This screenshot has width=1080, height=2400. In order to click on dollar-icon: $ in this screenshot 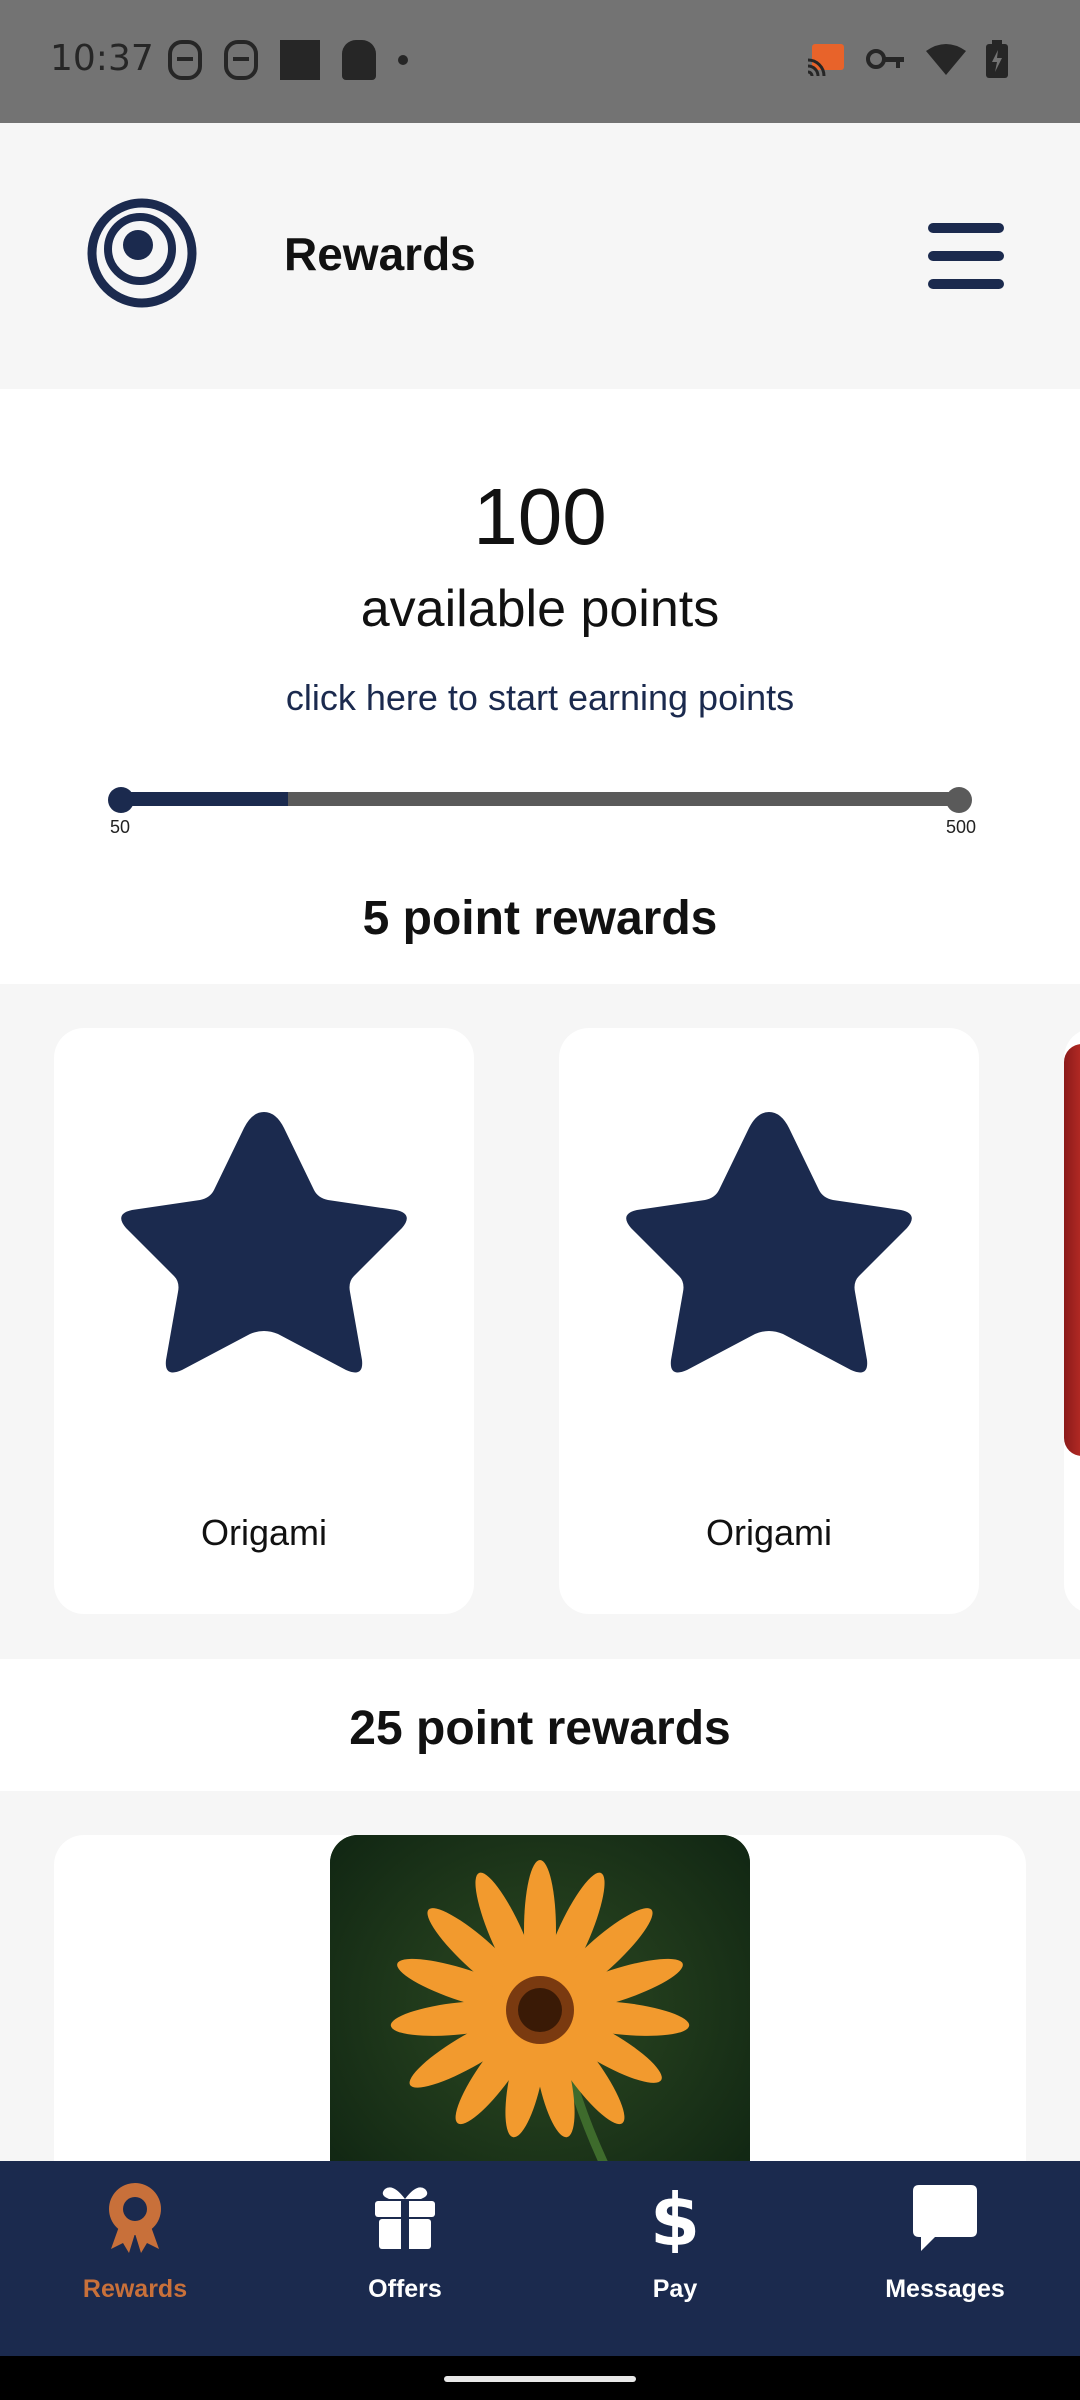, I will do `click(675, 2217)`.